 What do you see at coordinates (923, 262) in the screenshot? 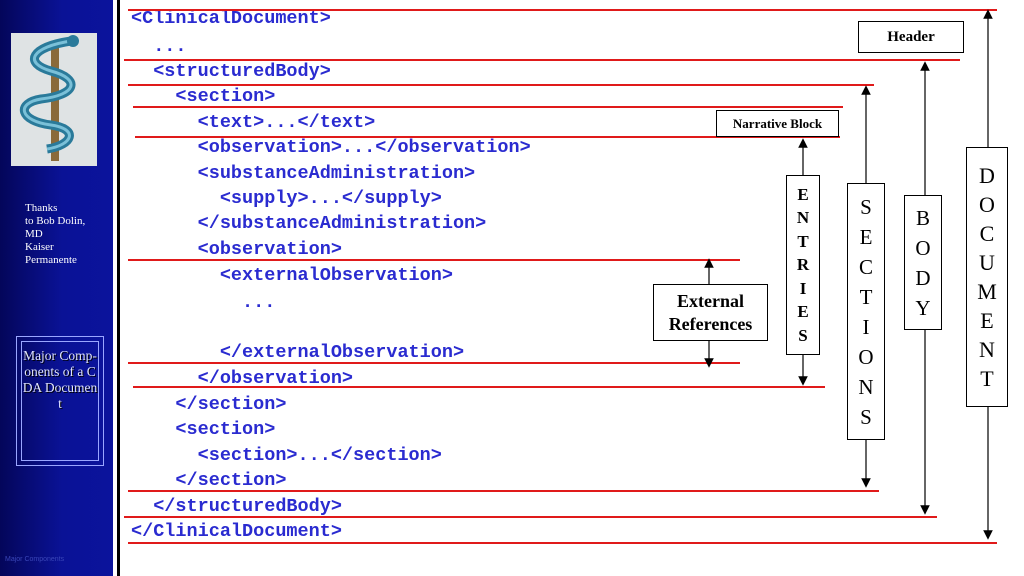
I see `body-label: BODY` at bounding box center [923, 262].